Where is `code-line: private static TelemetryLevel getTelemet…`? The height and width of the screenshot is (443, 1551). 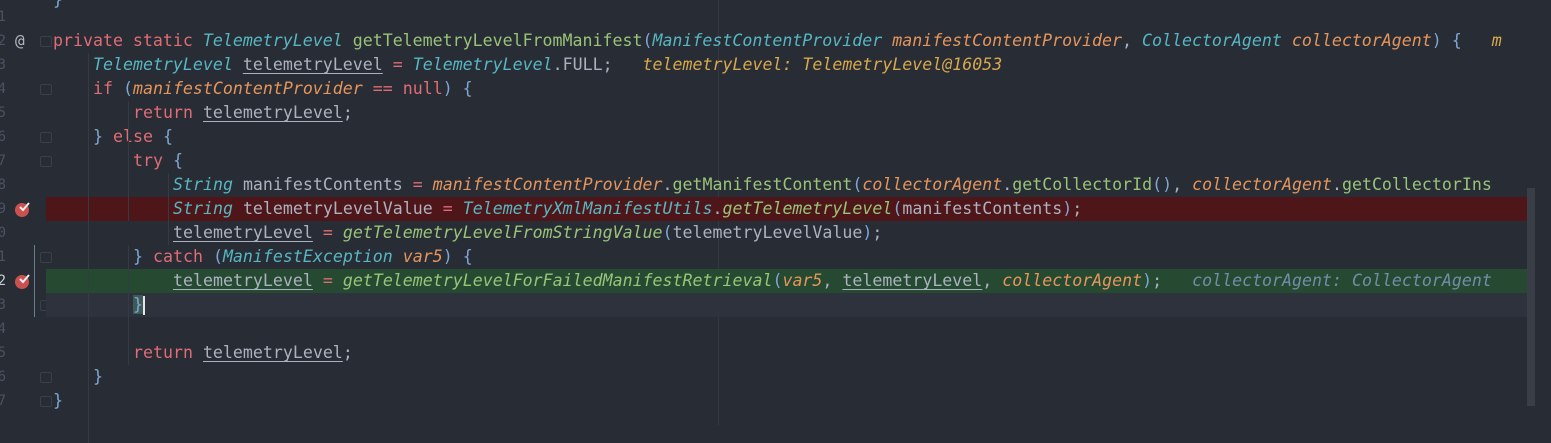 code-line: private static TelemetryLevel getTelemet… is located at coordinates (786, 41).